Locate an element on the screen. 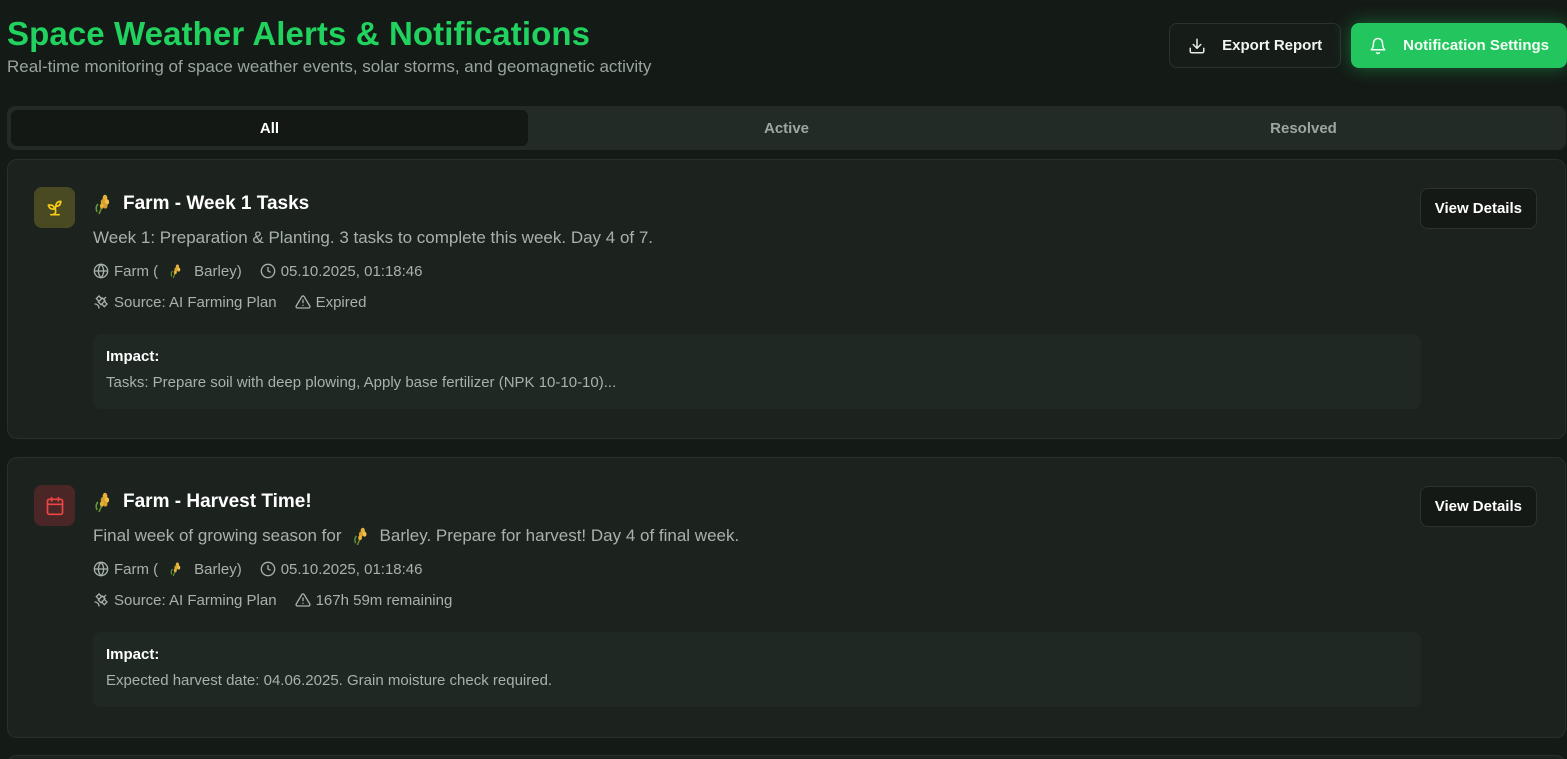  alert-status: Expired is located at coordinates (330, 302).